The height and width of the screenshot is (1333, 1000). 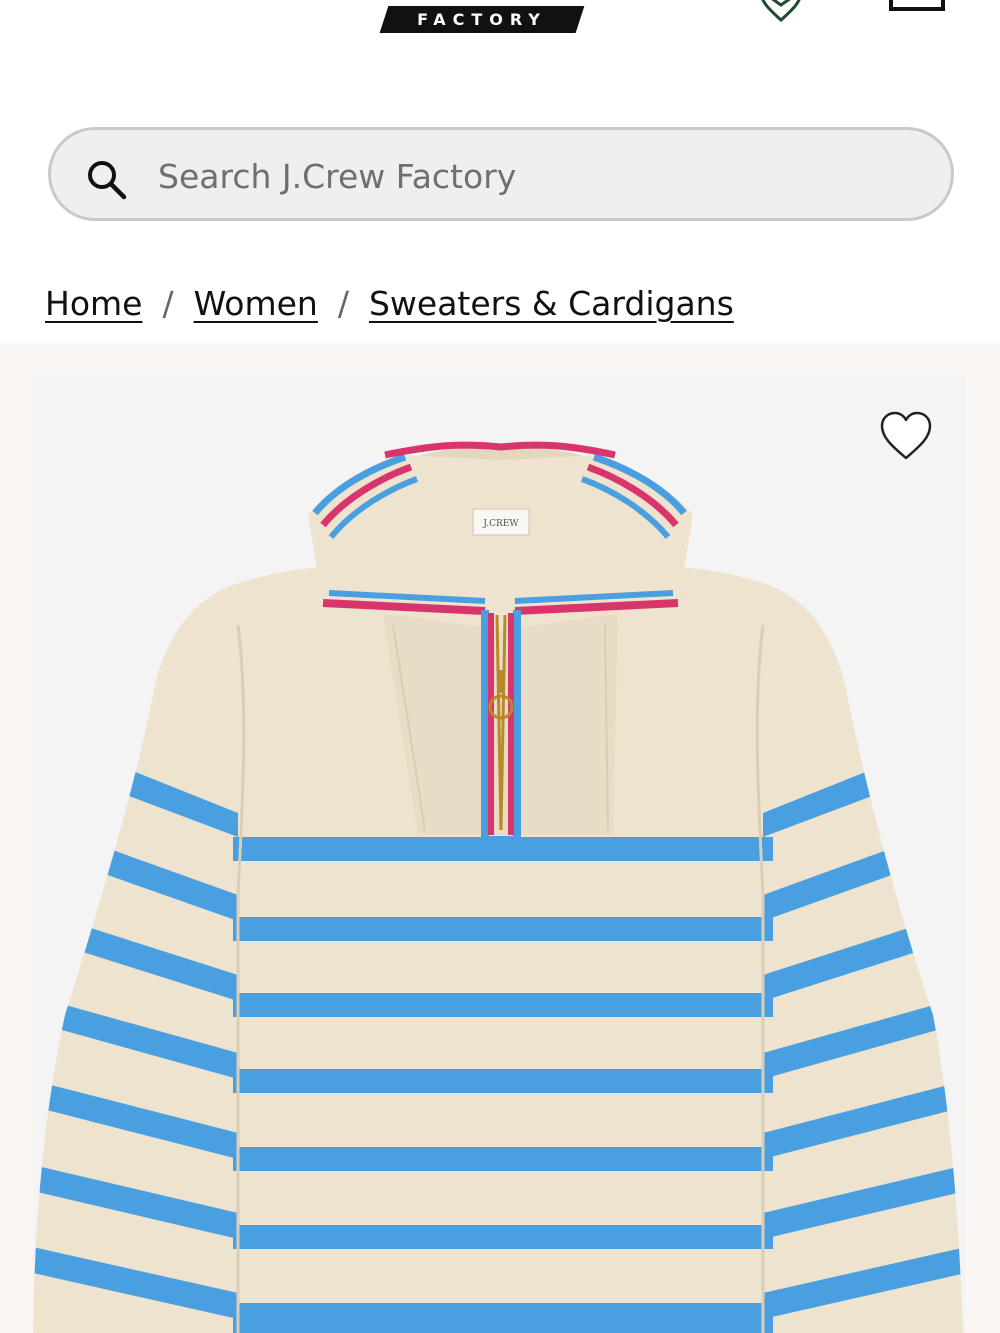 What do you see at coordinates (500, 524) in the screenshot?
I see `brand-label: J.CREW` at bounding box center [500, 524].